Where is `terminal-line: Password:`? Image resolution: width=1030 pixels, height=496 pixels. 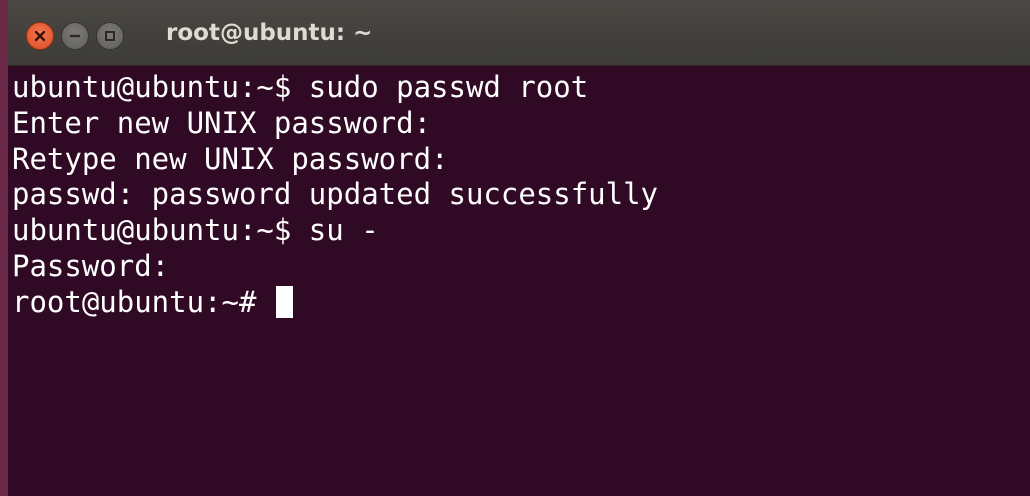
terminal-line: Password: is located at coordinates (91, 265).